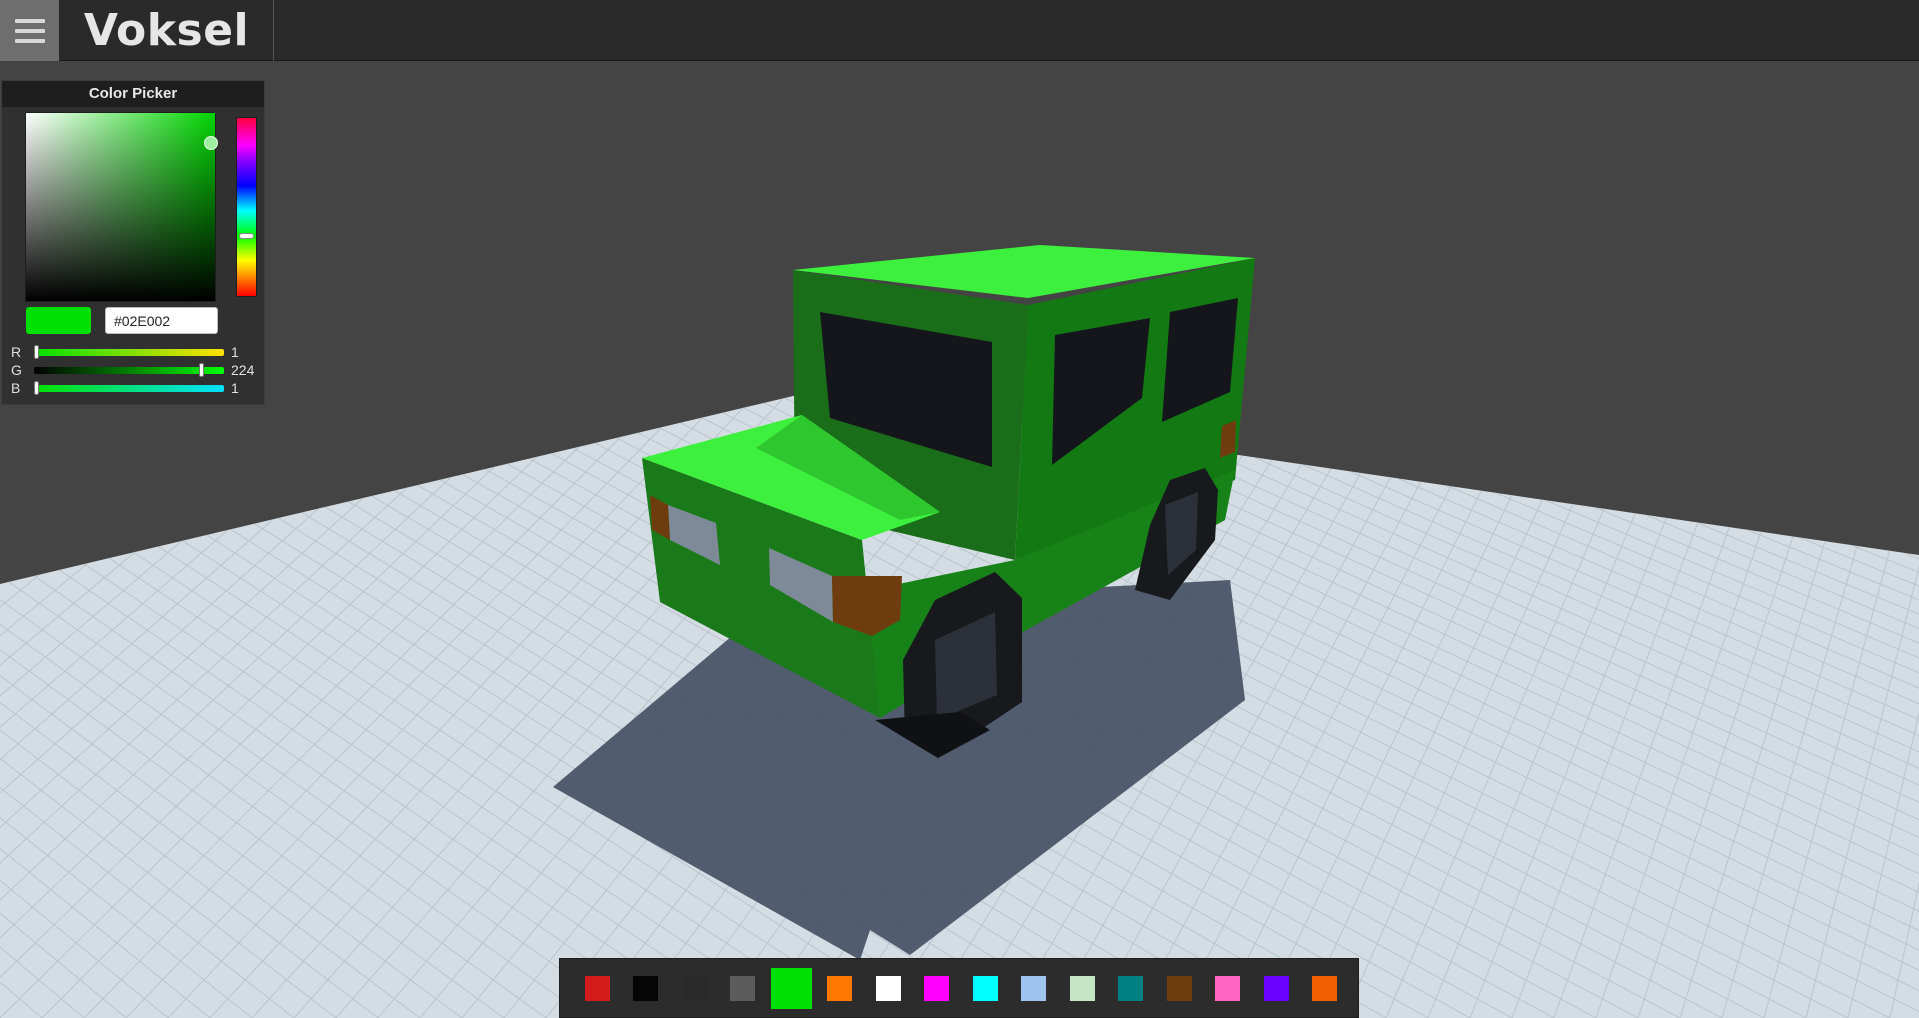 Image resolution: width=1919 pixels, height=1018 pixels. I want to click on red-channel-row: R 1, so click(136, 352).